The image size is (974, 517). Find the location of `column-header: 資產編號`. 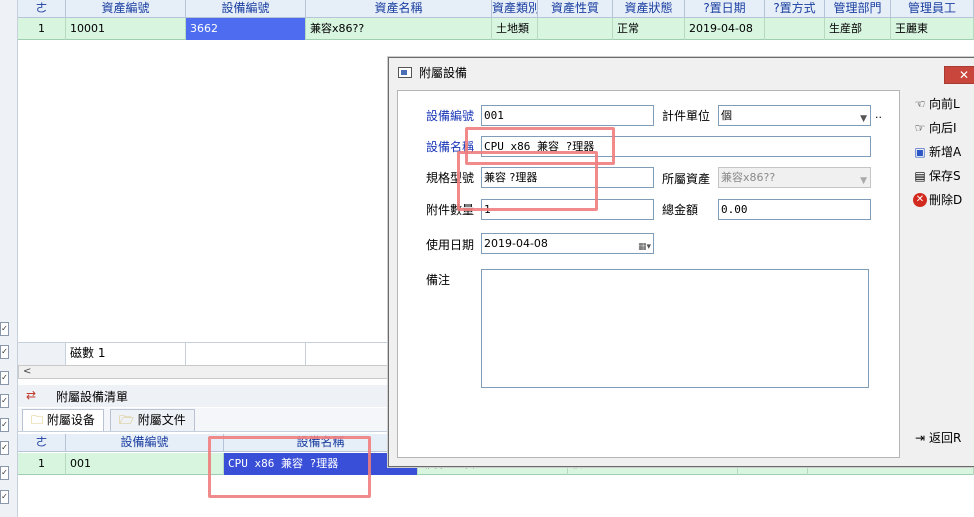

column-header: 資產編號 is located at coordinates (126, 9).